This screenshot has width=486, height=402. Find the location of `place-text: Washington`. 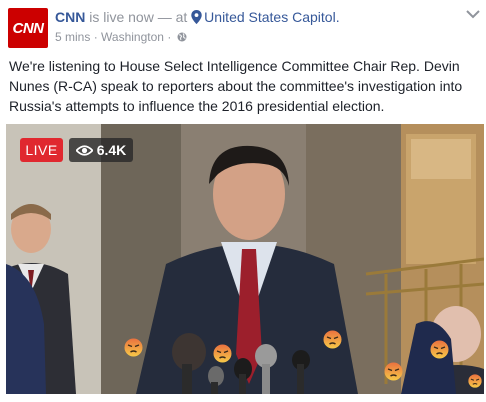

place-text: Washington is located at coordinates (132, 37).